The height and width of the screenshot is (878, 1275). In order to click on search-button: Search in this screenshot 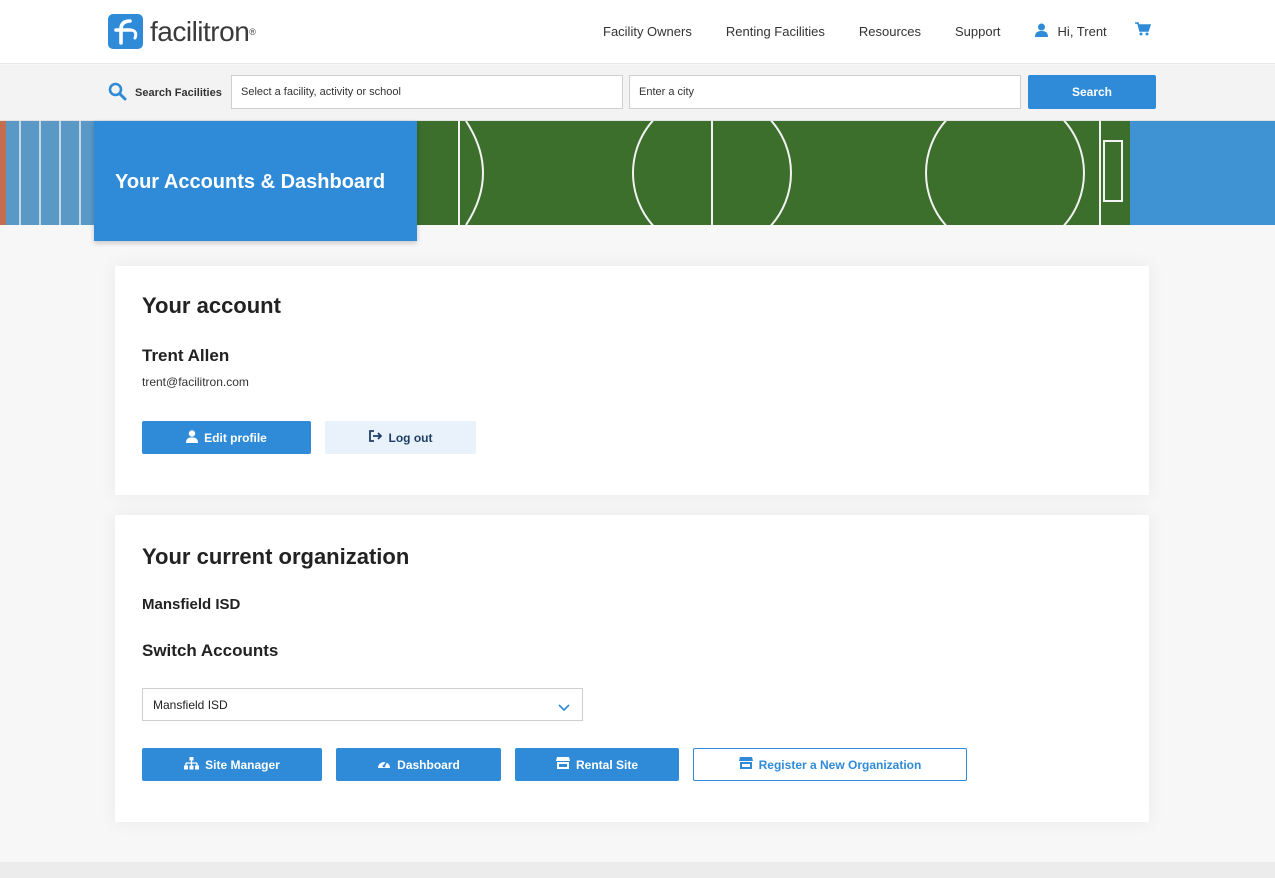, I will do `click(1092, 92)`.